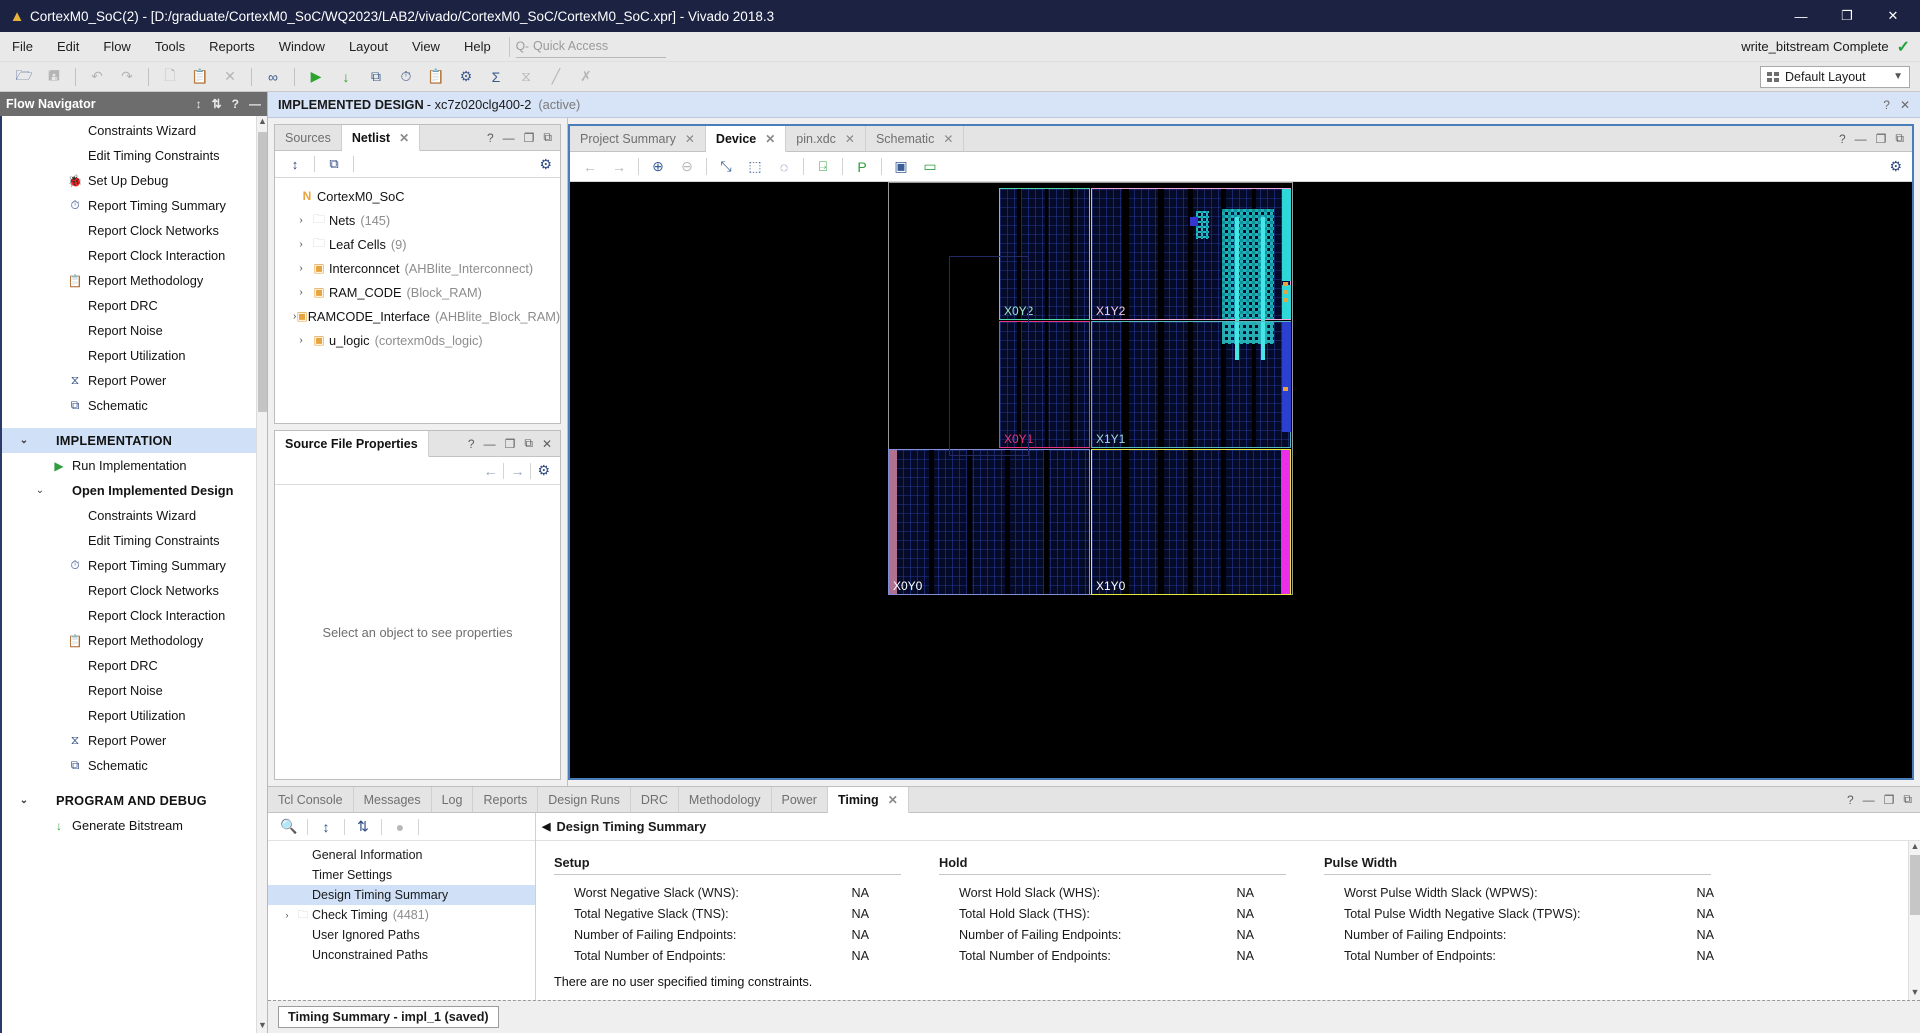 The image size is (1920, 1033). What do you see at coordinates (134, 230) in the screenshot?
I see `flow-navigator-item-report-clock-networks: Report Clock Networks` at bounding box center [134, 230].